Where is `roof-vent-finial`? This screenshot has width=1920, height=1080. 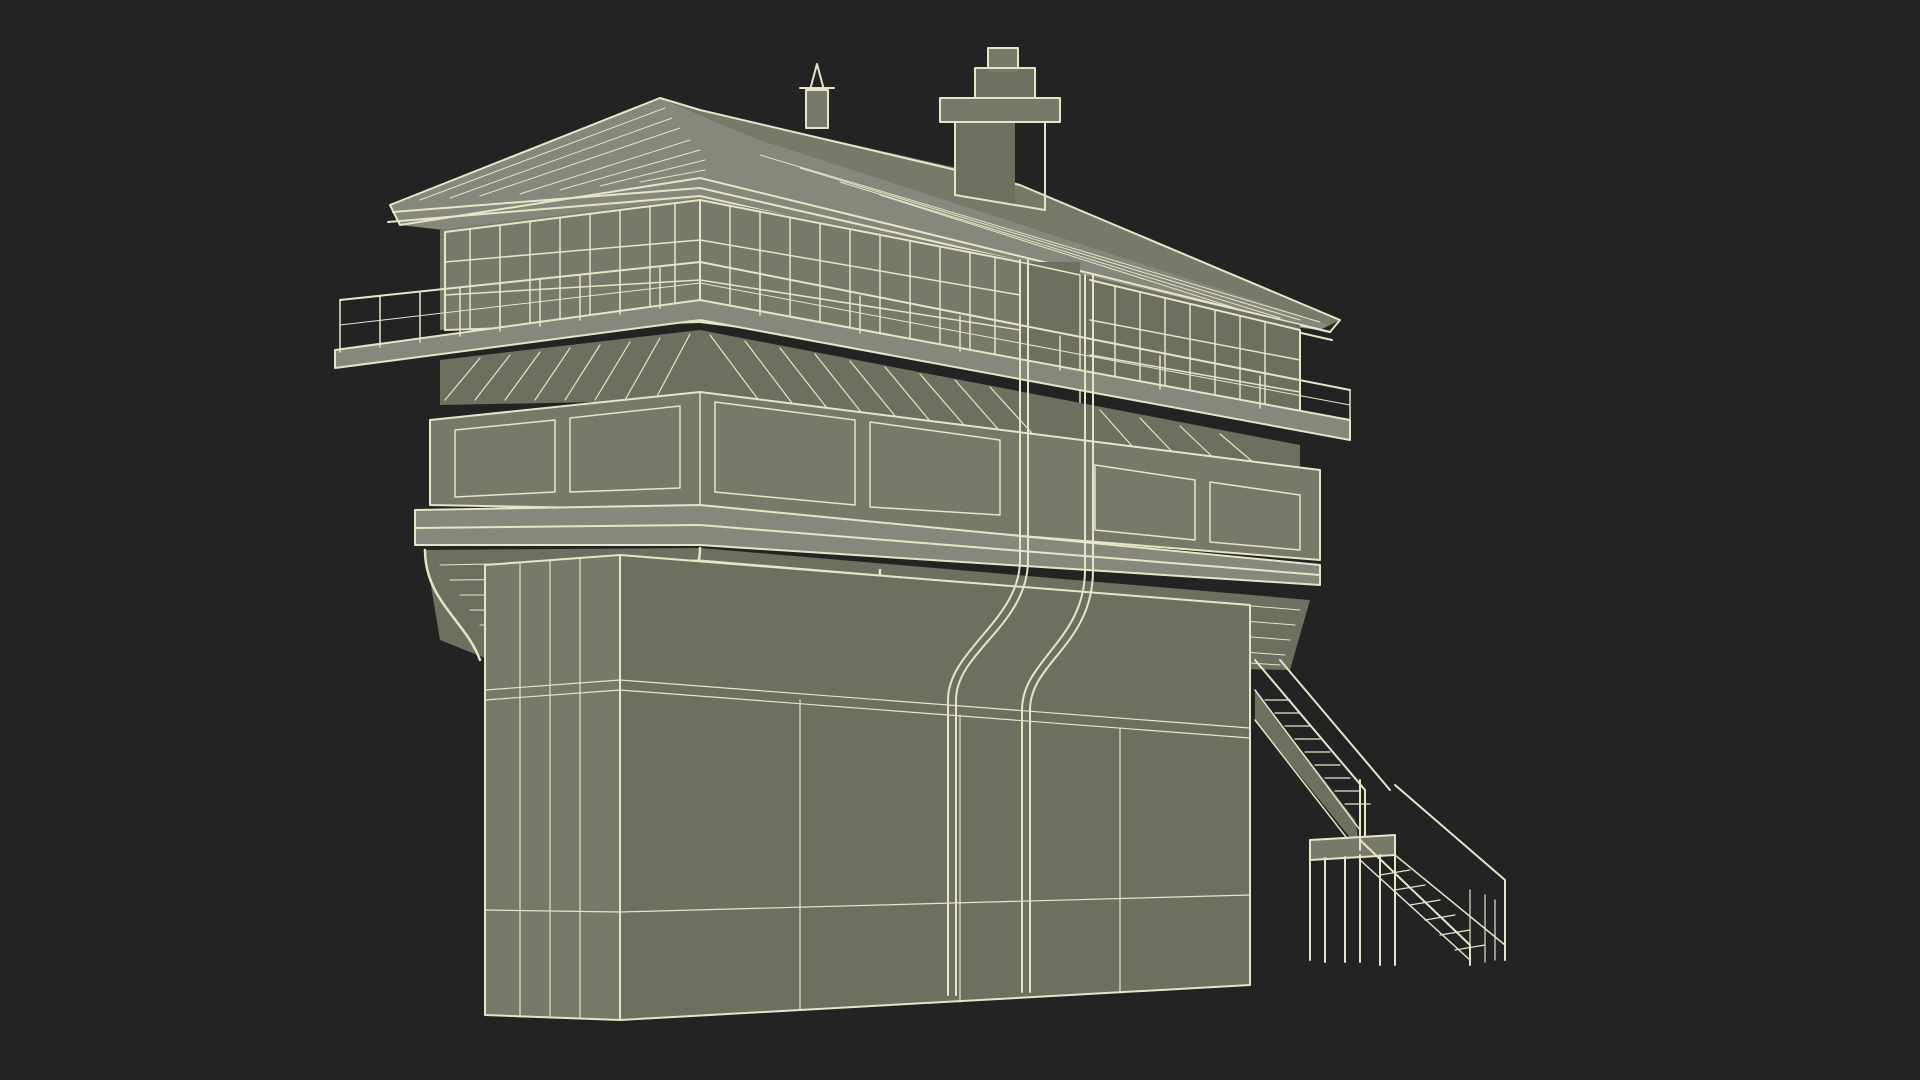
roof-vent-finial is located at coordinates (817, 96).